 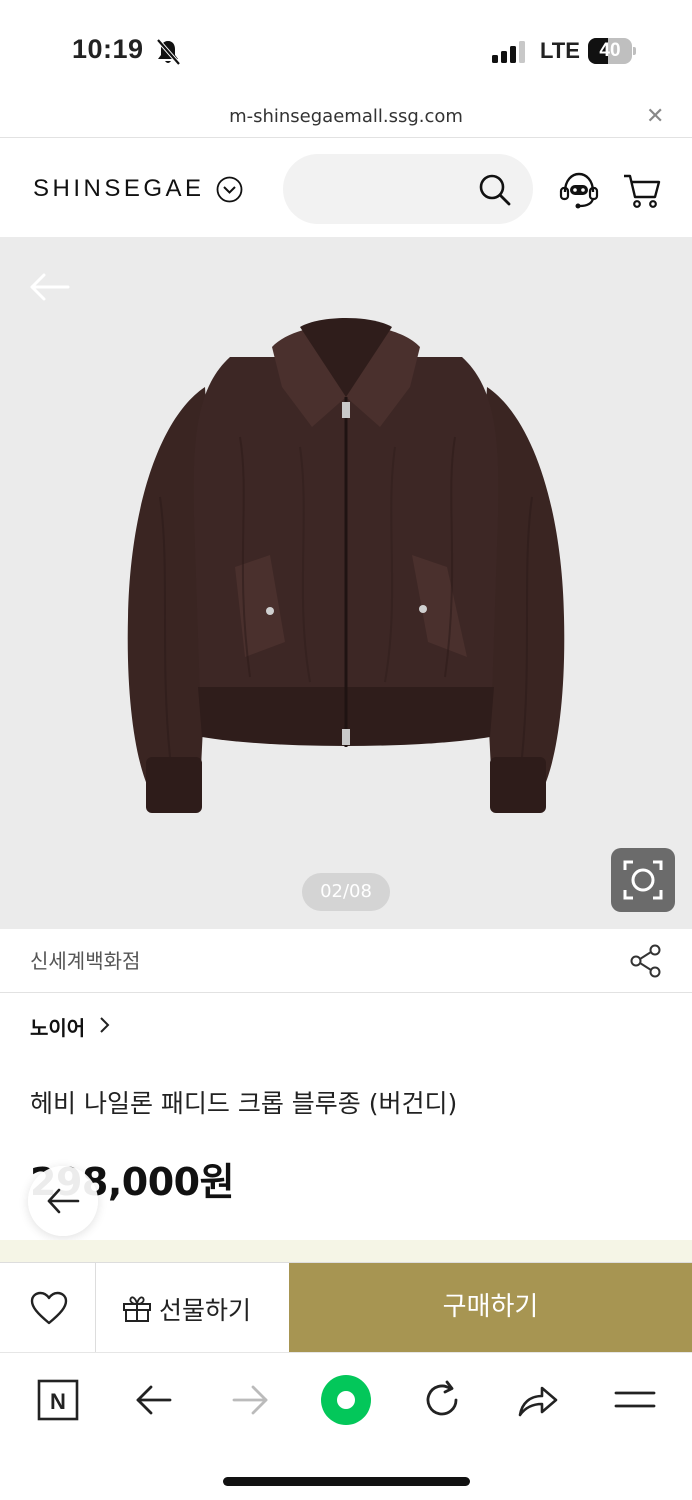 I want to click on menu-button, so click(x=634, y=1400).